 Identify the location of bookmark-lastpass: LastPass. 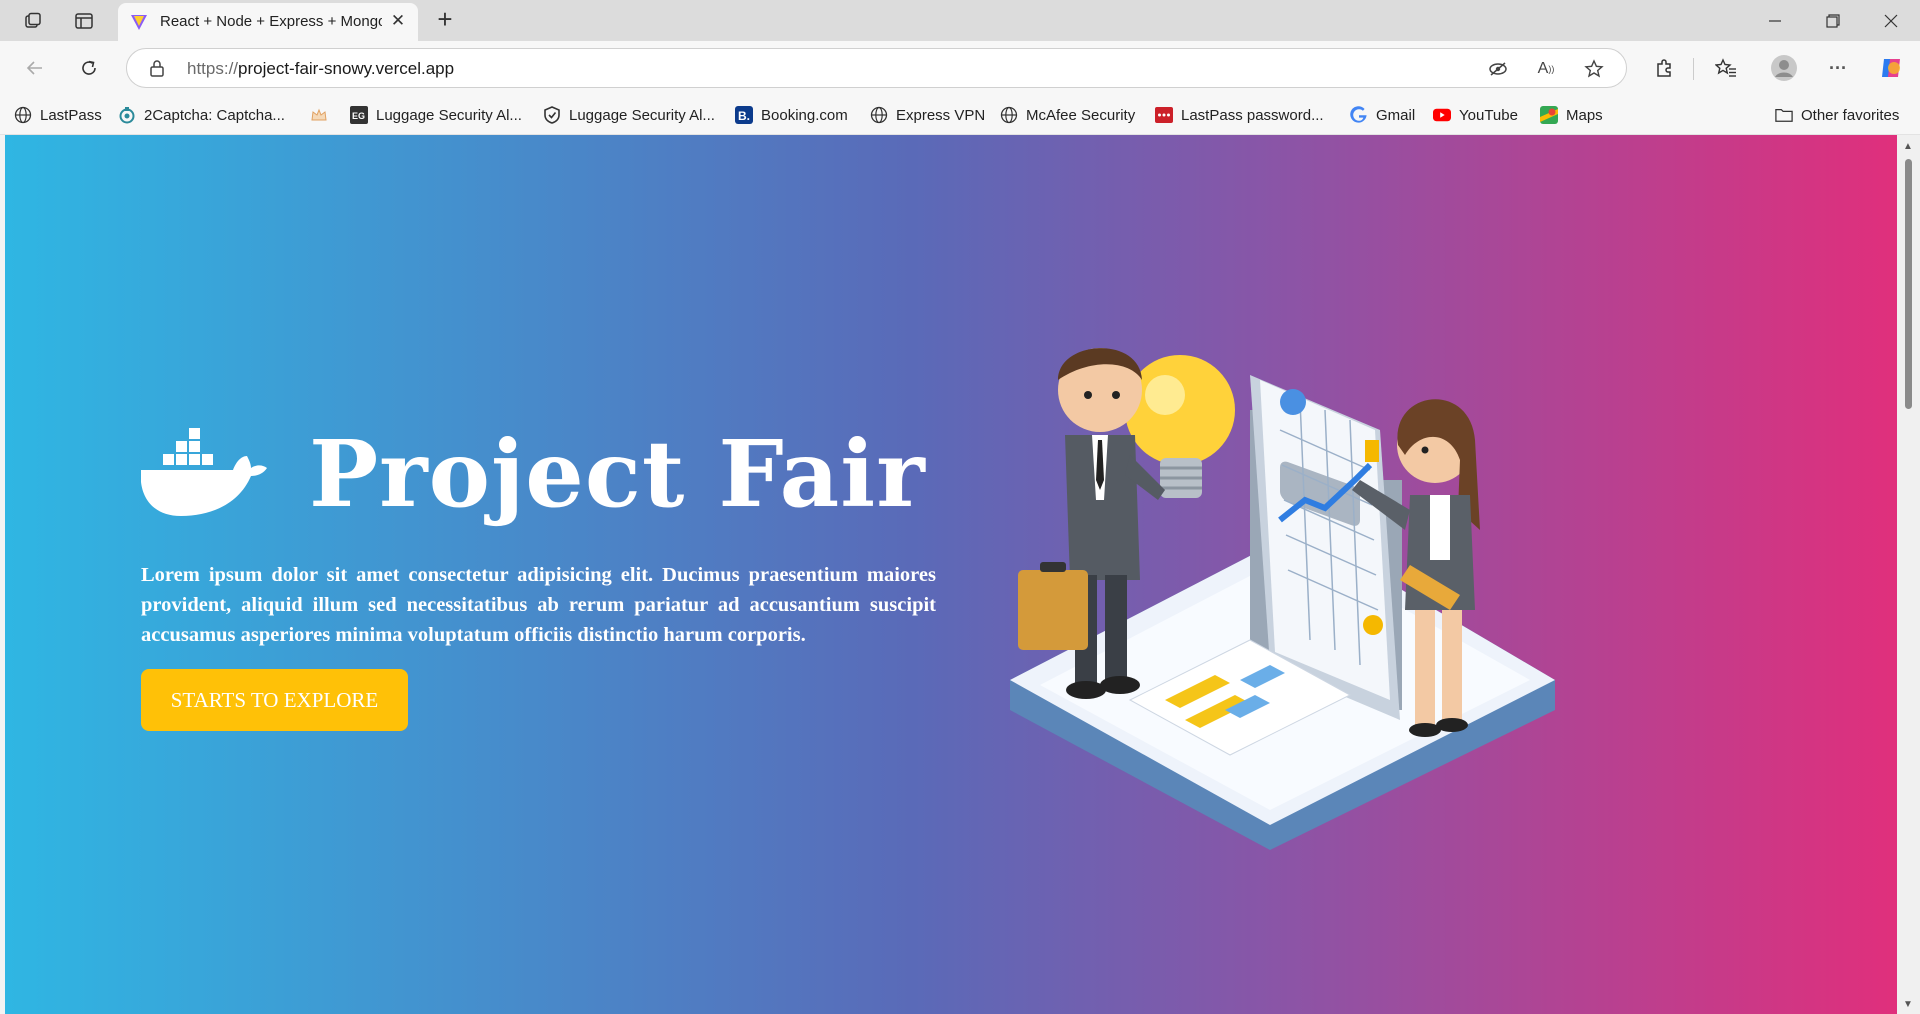
(58, 115).